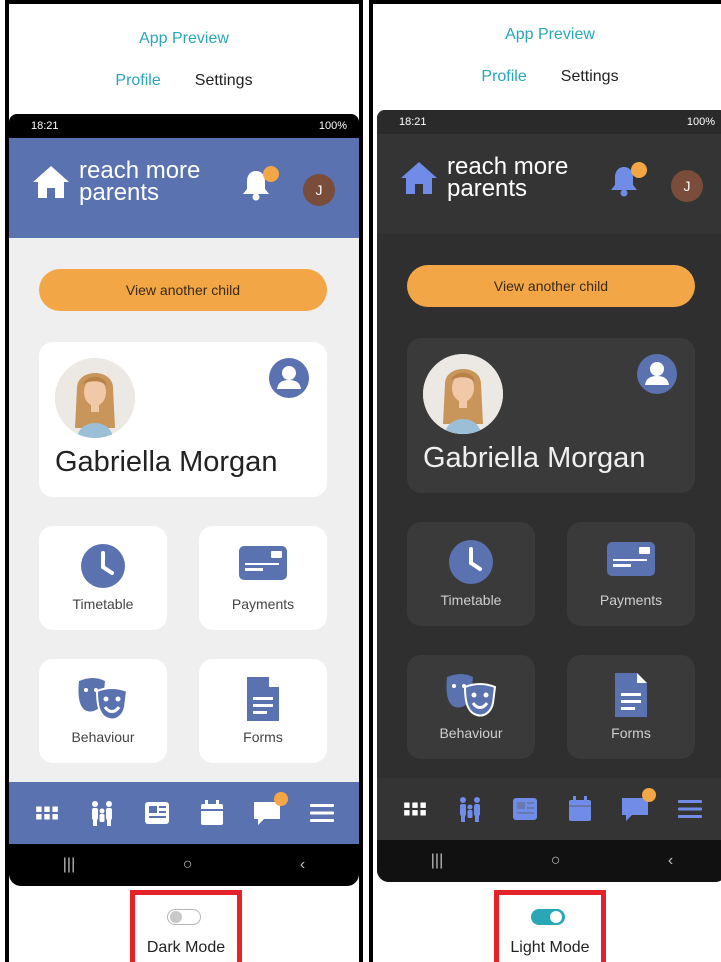 Image resolution: width=721 pixels, height=962 pixels. Describe the element at coordinates (550, 926) in the screenshot. I see `mode-toggle-highlight: Light Mode` at that location.